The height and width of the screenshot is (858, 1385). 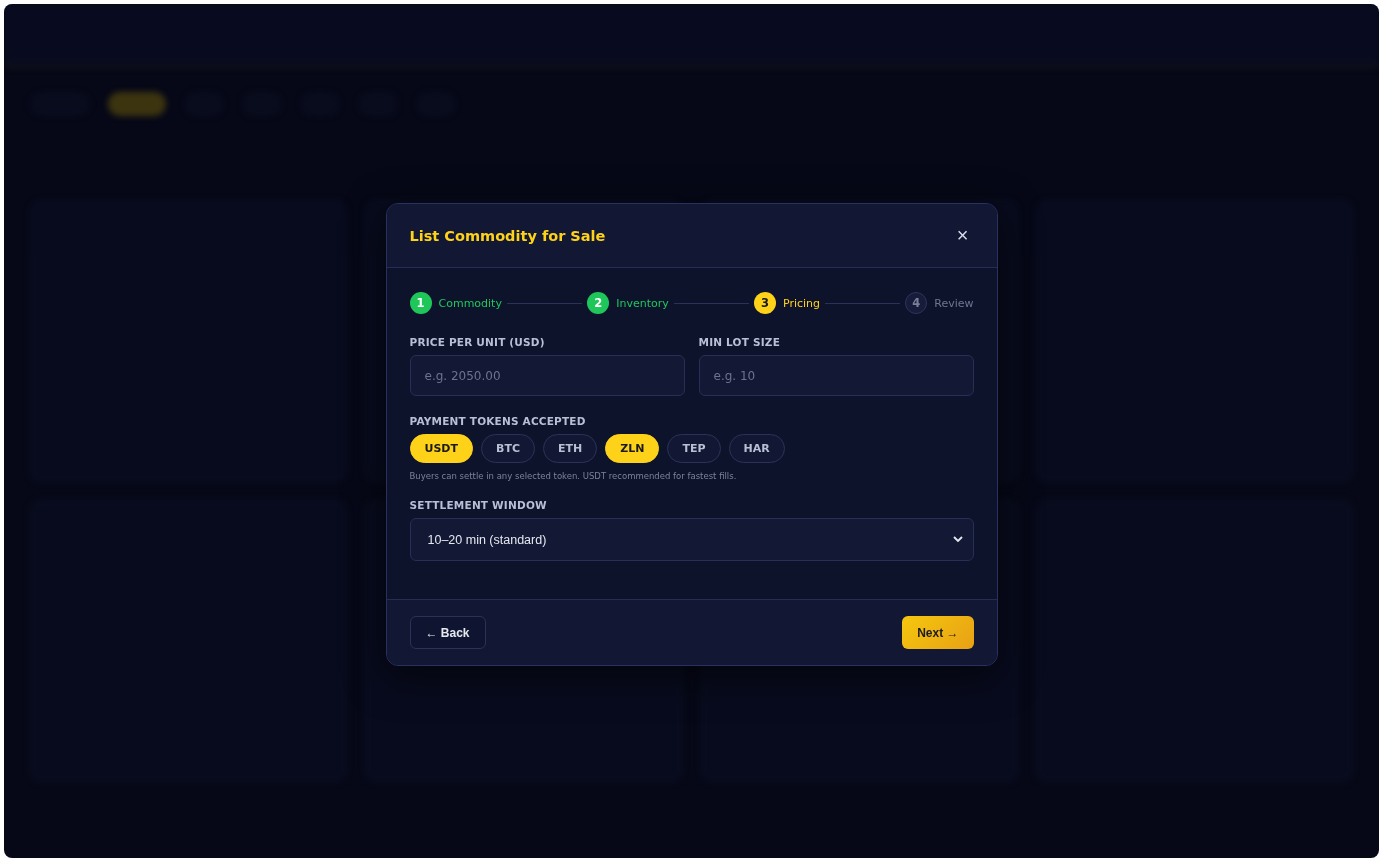 I want to click on token-chip: ETH, so click(x=570, y=448).